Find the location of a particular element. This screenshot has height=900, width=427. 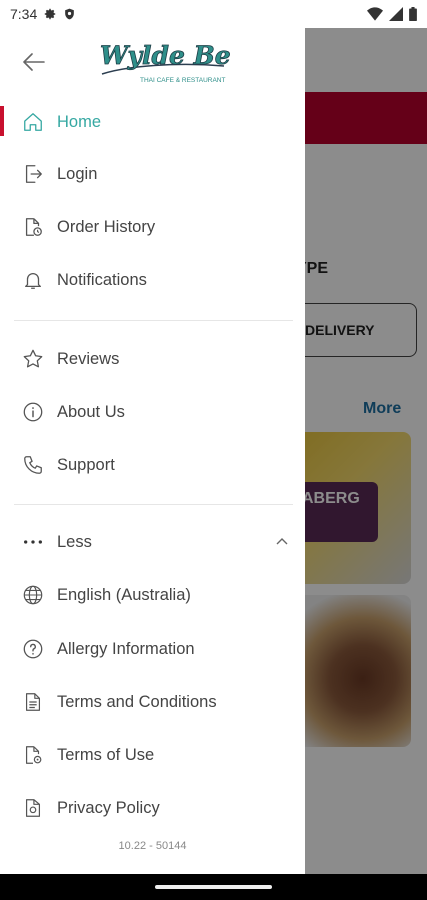

nav-item-allergy-information: Allergy Information is located at coordinates (152, 649).